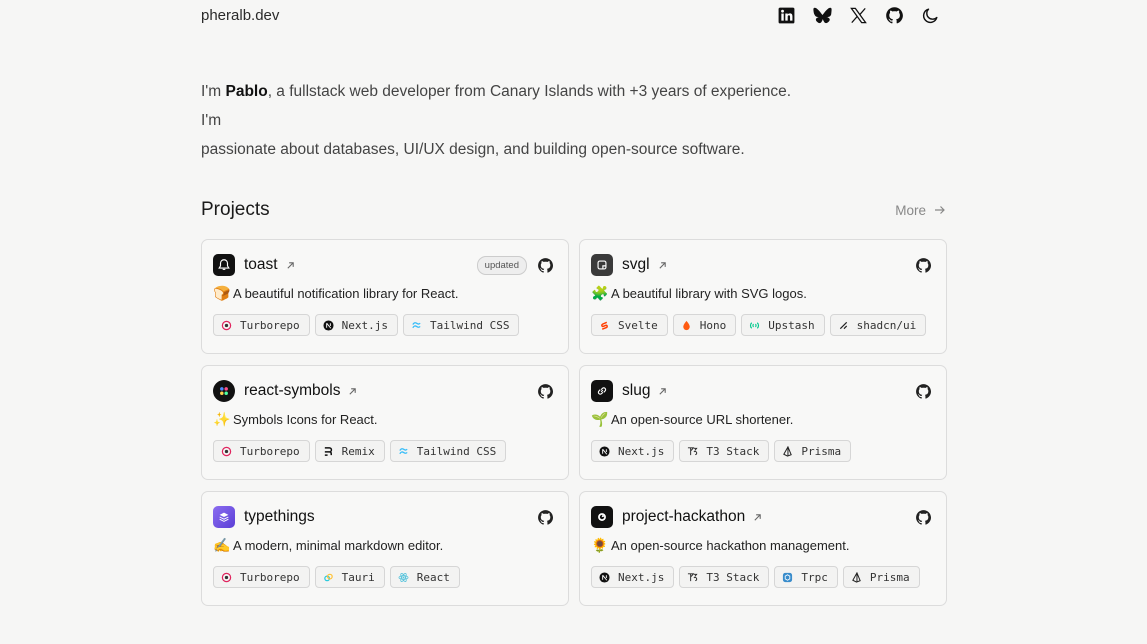 The width and height of the screenshot is (1147, 644). Describe the element at coordinates (240, 15) in the screenshot. I see `site-name: pheralb.dev` at that location.